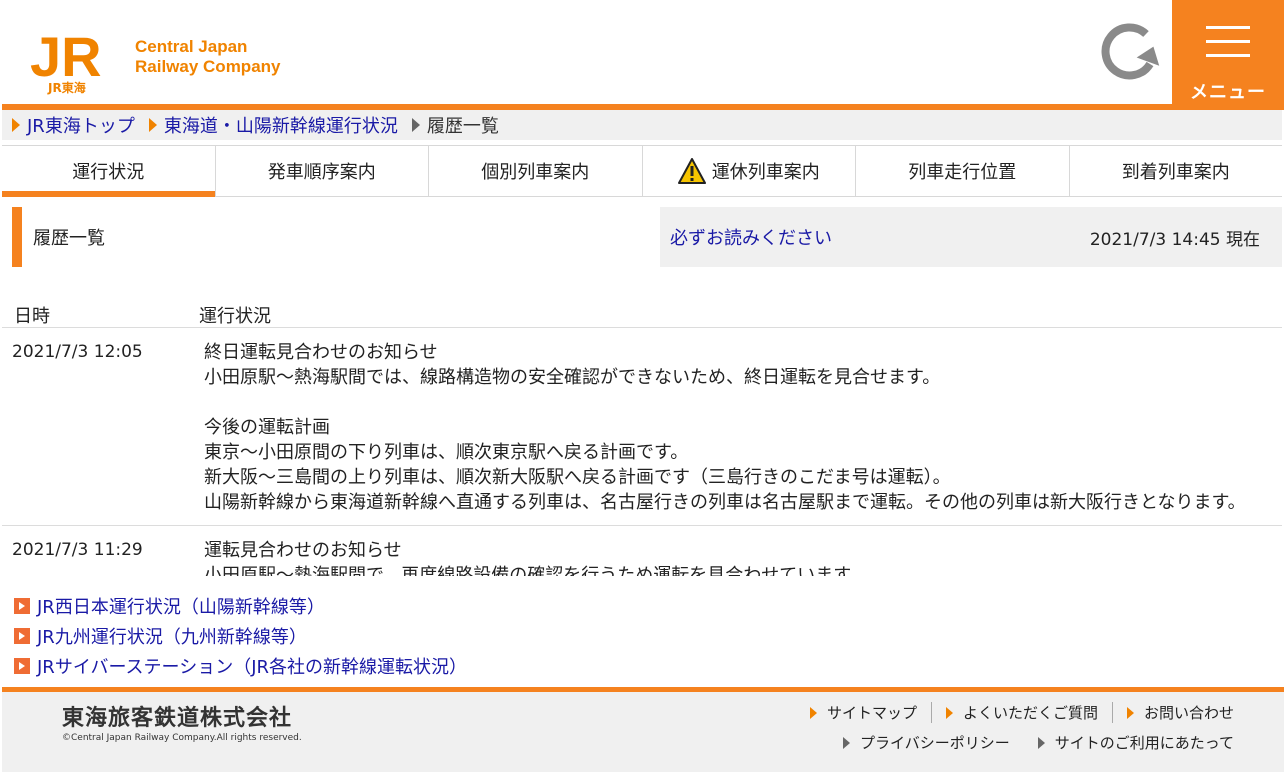 The width and height of the screenshot is (1284, 772). I want to click on hamburger-icon, so click(1228, 41).